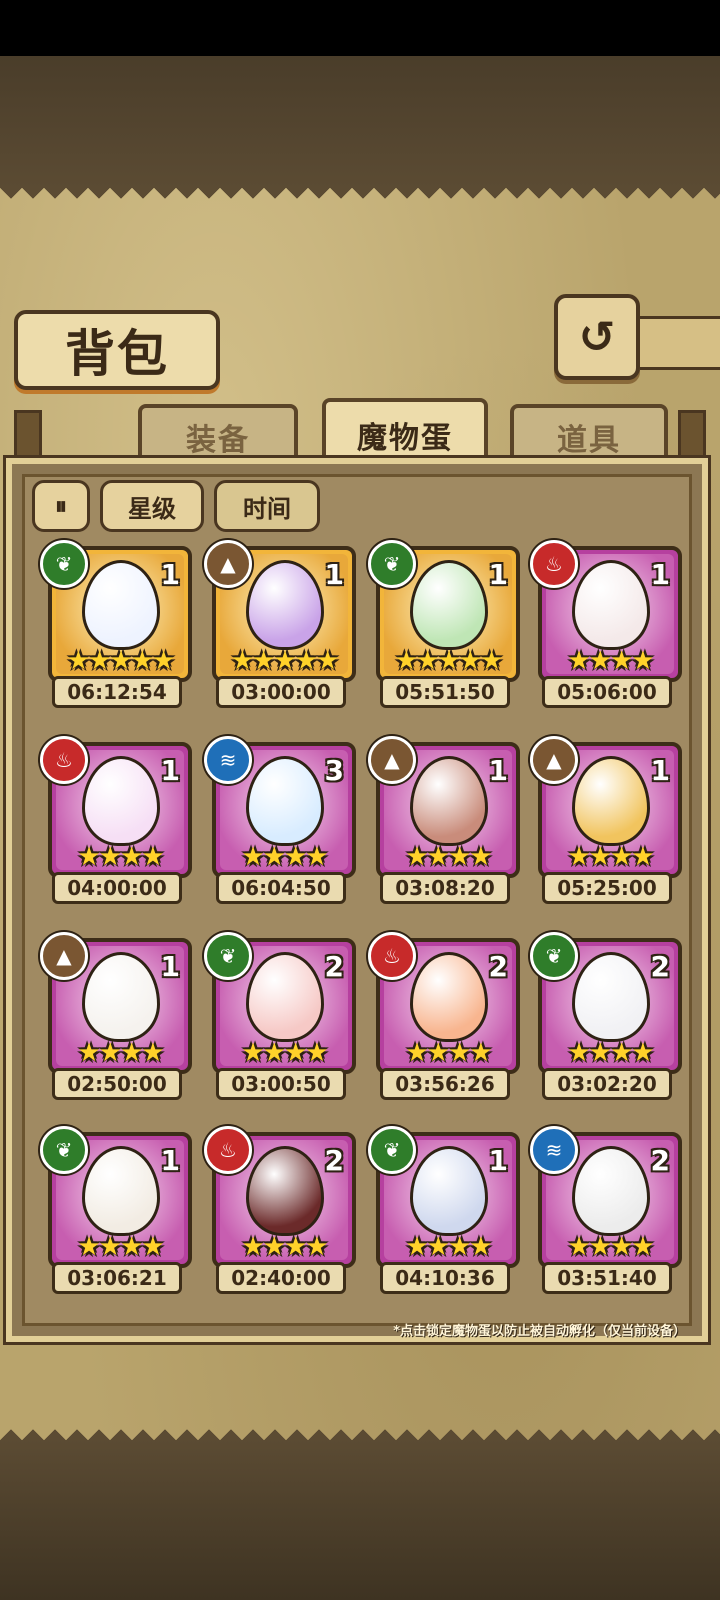 This screenshot has width=720, height=1600. Describe the element at coordinates (539, 1331) in the screenshot. I see `auto-hatch-lock-note: *点击锁定魔物蛋以防止被自动孵化（仅当前设备）` at that location.